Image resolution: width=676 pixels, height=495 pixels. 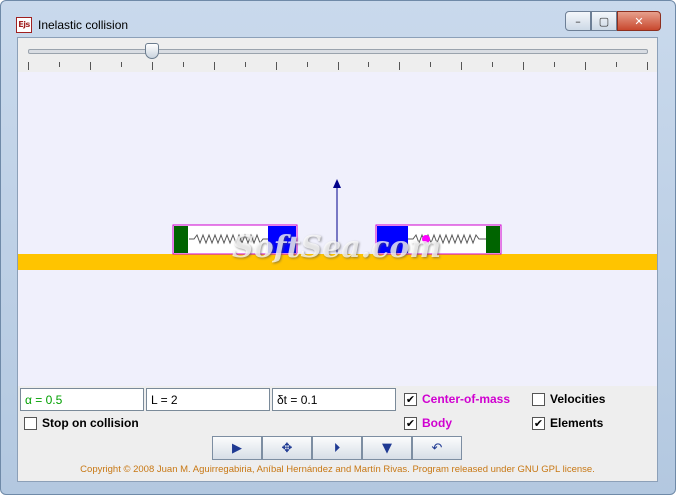 I want to click on slider-ticks, so click(x=338, y=66).